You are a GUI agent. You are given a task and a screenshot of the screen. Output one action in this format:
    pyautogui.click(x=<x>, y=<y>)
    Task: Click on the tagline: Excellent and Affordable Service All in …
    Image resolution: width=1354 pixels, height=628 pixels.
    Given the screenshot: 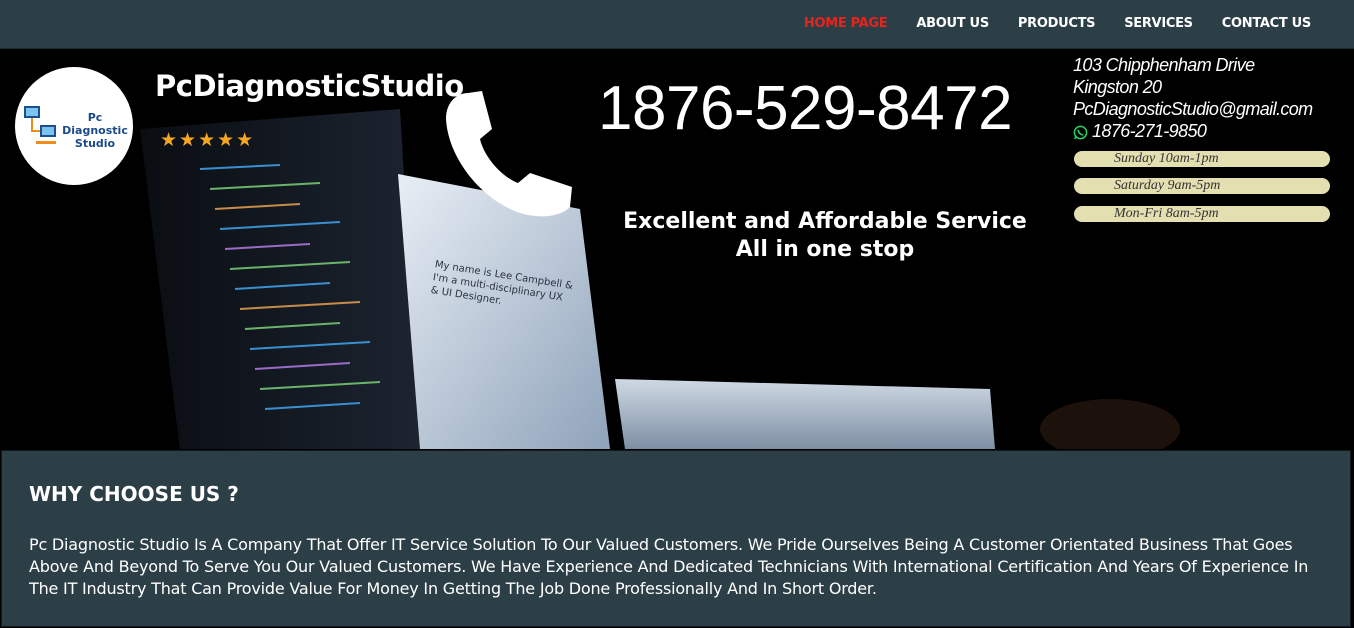 What is the action you would take?
    pyautogui.click(x=825, y=236)
    